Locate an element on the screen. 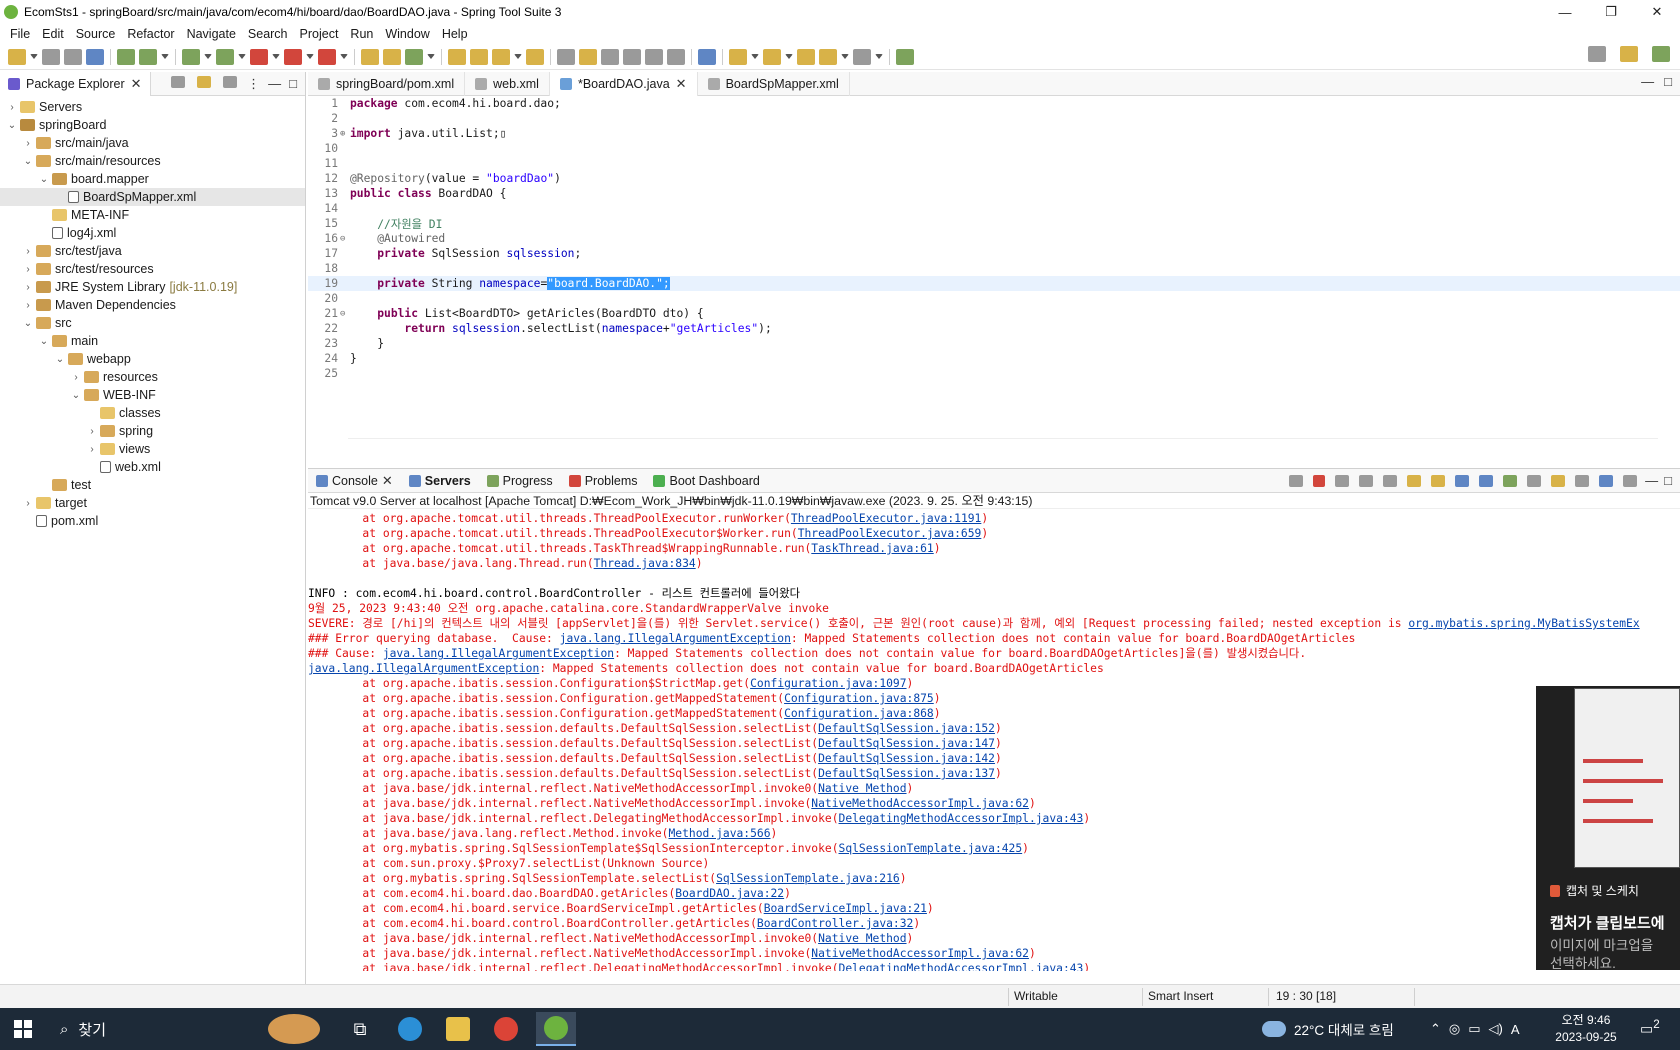  start-button is located at coordinates (23, 1029).